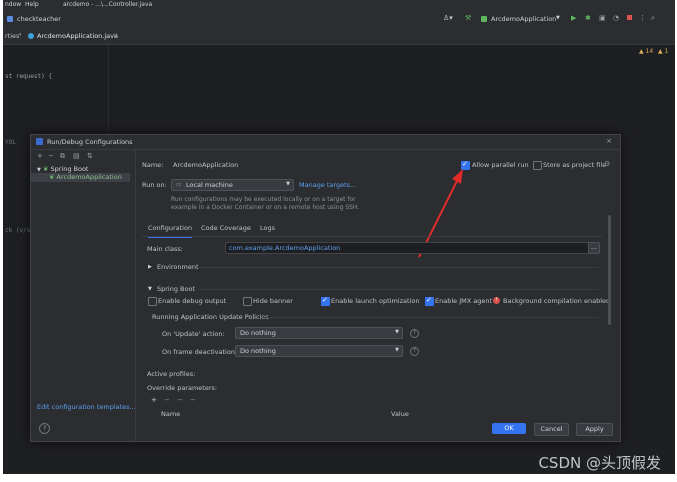  Describe the element at coordinates (89, 177) in the screenshot. I see `tree-item-label: ArcdemoApplication` at that location.